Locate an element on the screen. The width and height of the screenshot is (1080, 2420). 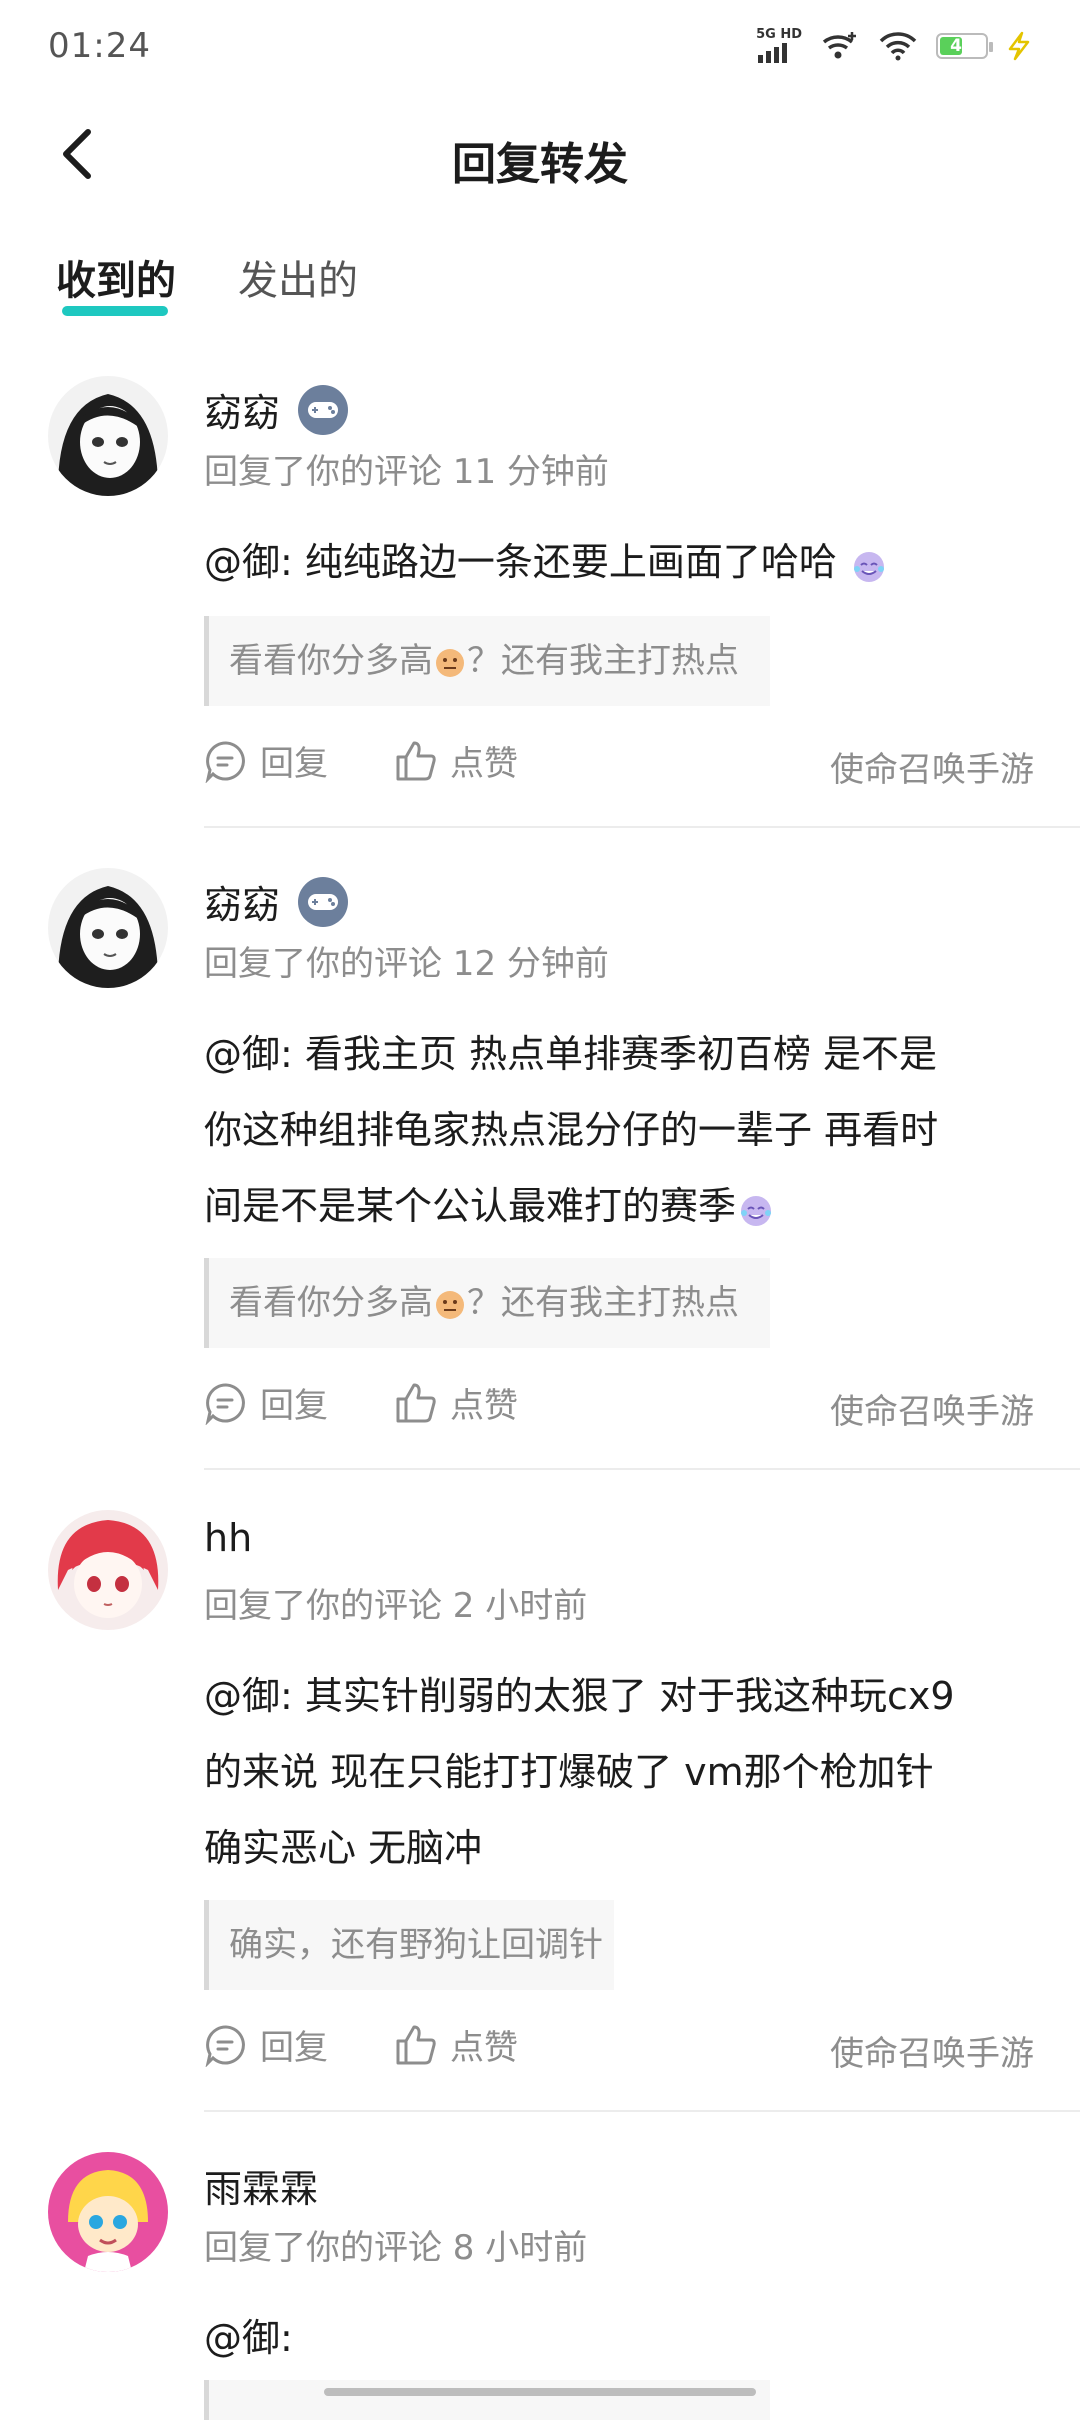
status-bar: 01:24 5G HD 45 is located at coordinates (540, 48).